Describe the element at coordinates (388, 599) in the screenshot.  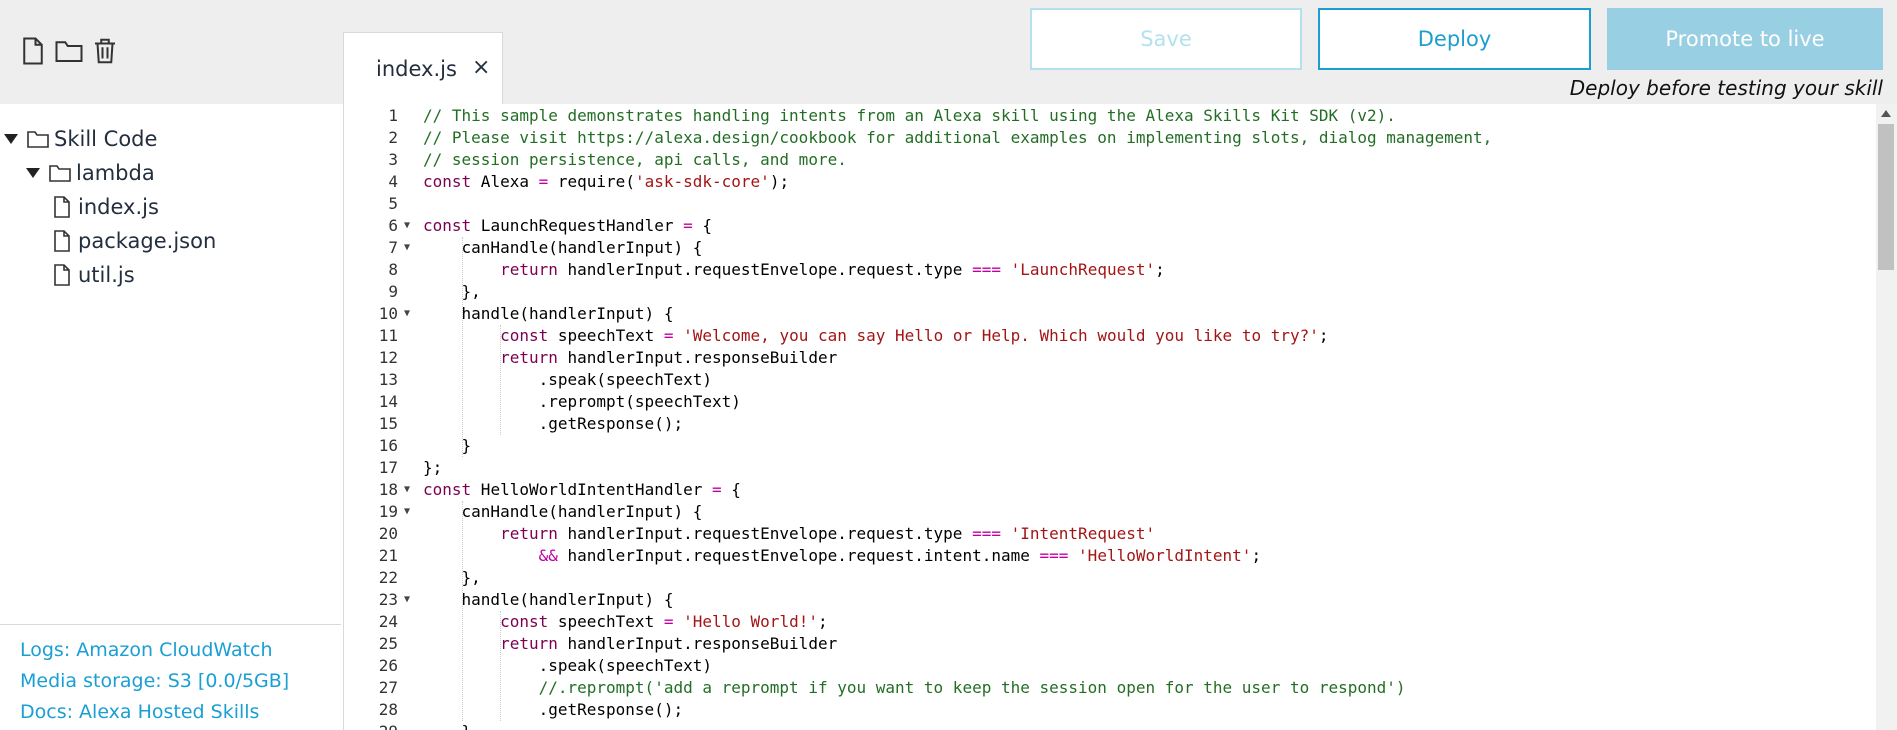
I see `line-number: 23` at that location.